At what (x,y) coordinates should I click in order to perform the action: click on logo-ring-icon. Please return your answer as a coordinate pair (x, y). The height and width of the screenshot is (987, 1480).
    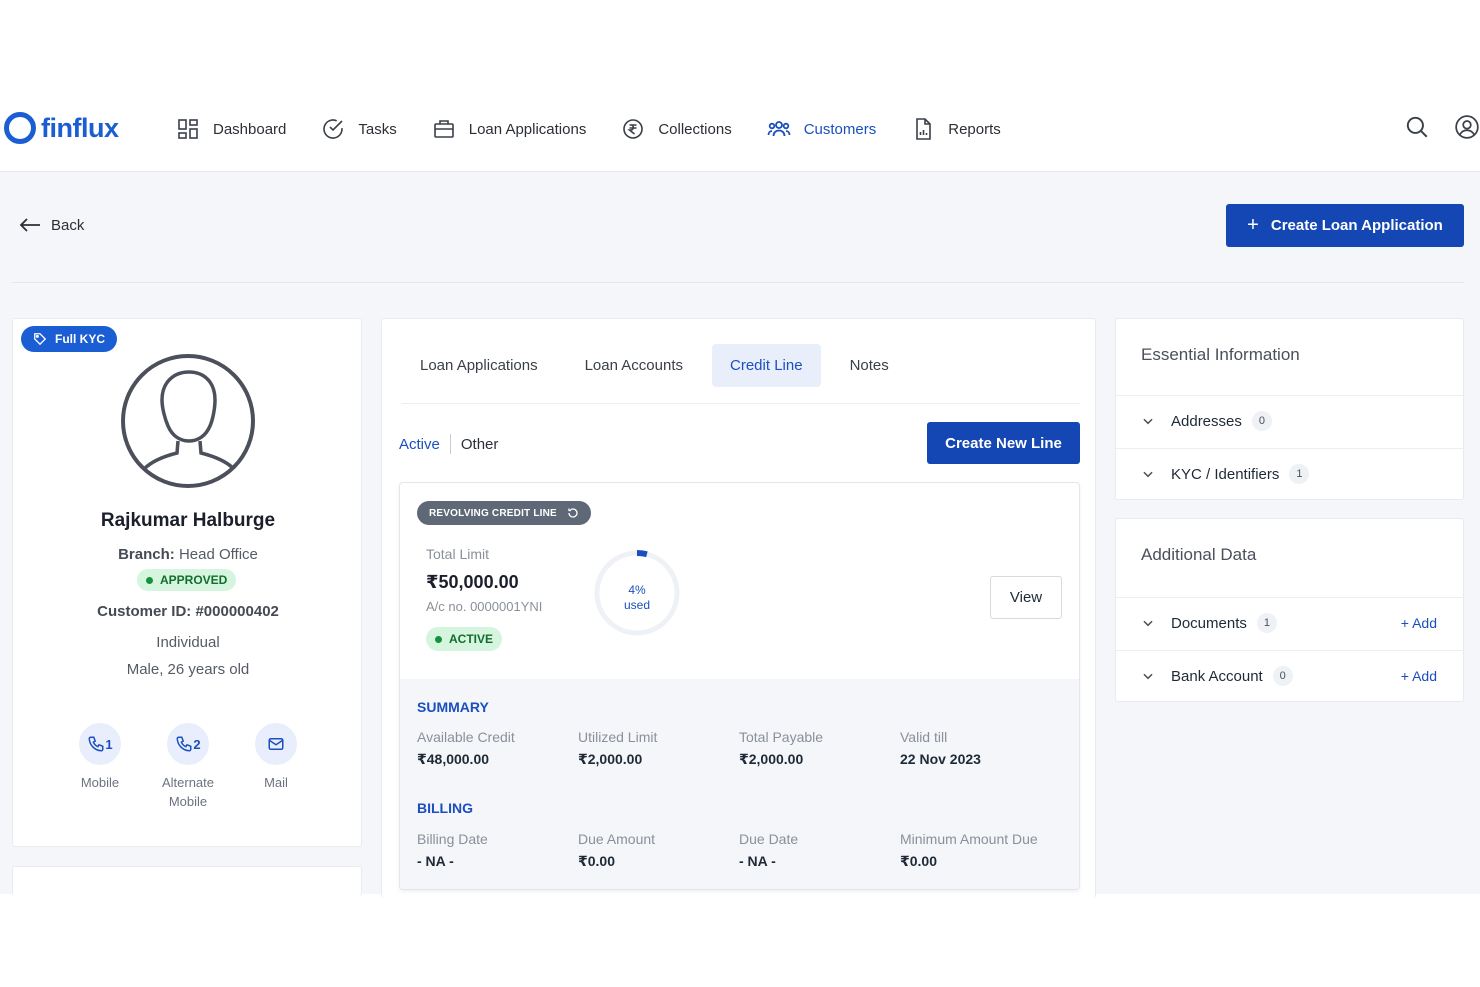
    Looking at the image, I should click on (20, 128).